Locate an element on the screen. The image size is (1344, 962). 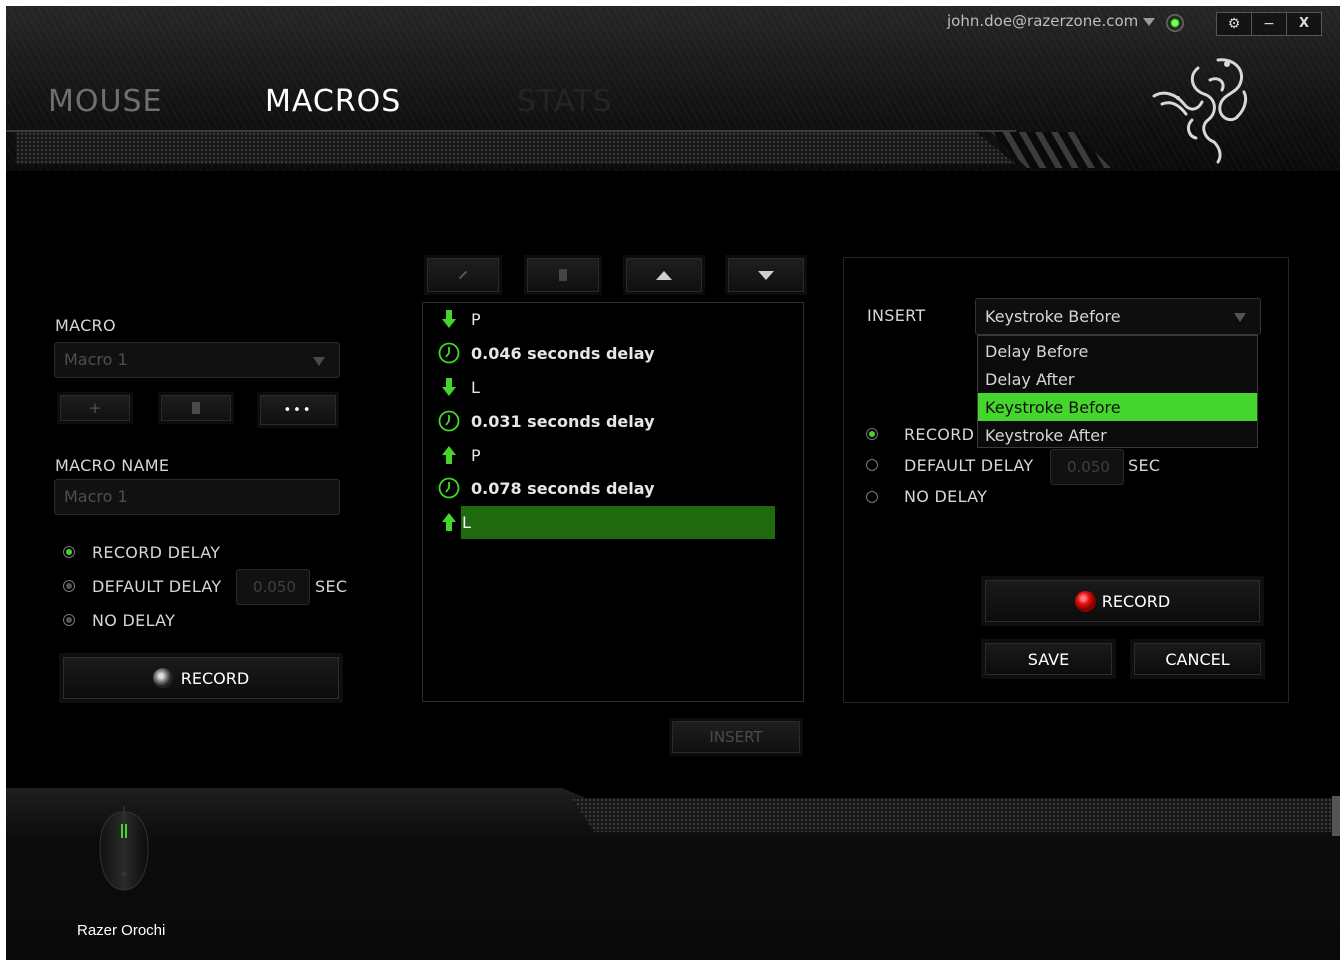
insert-label: INSERT is located at coordinates (896, 315).